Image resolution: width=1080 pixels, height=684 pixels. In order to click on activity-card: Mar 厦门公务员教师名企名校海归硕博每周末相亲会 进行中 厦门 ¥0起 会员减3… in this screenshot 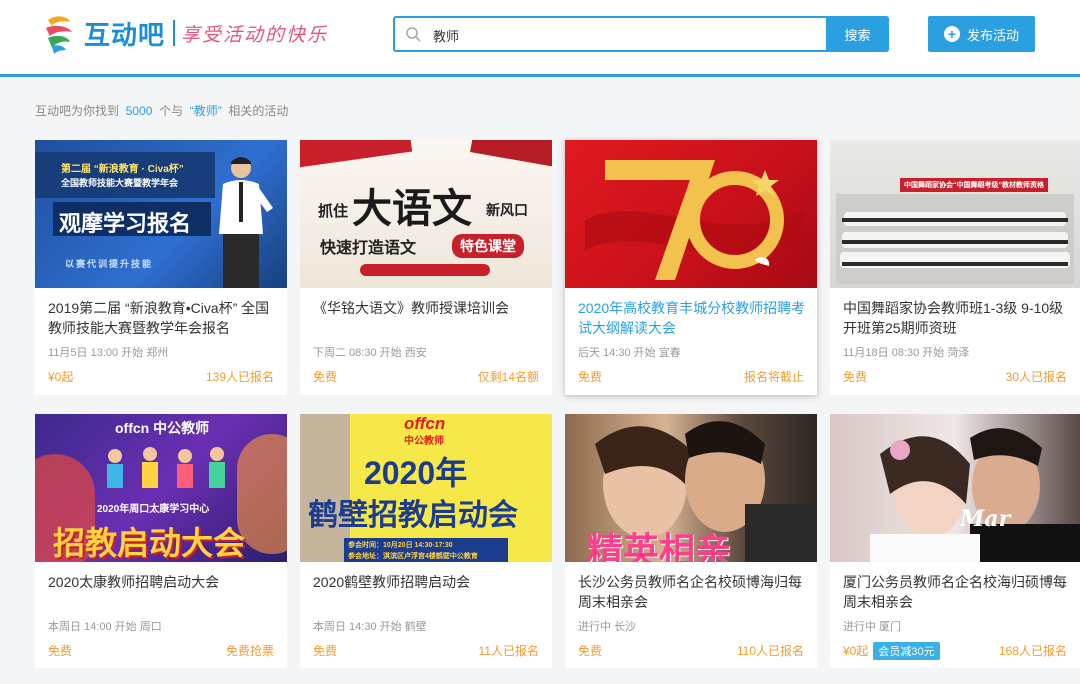, I will do `click(955, 541)`.